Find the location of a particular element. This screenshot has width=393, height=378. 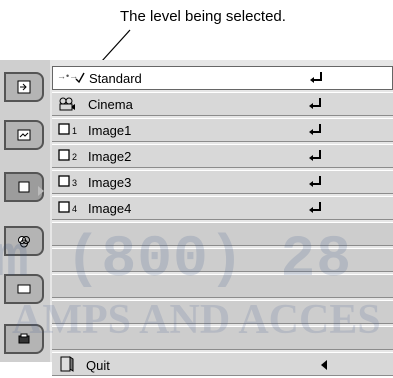

menu-item-image2: 2 Image2 is located at coordinates (222, 156).